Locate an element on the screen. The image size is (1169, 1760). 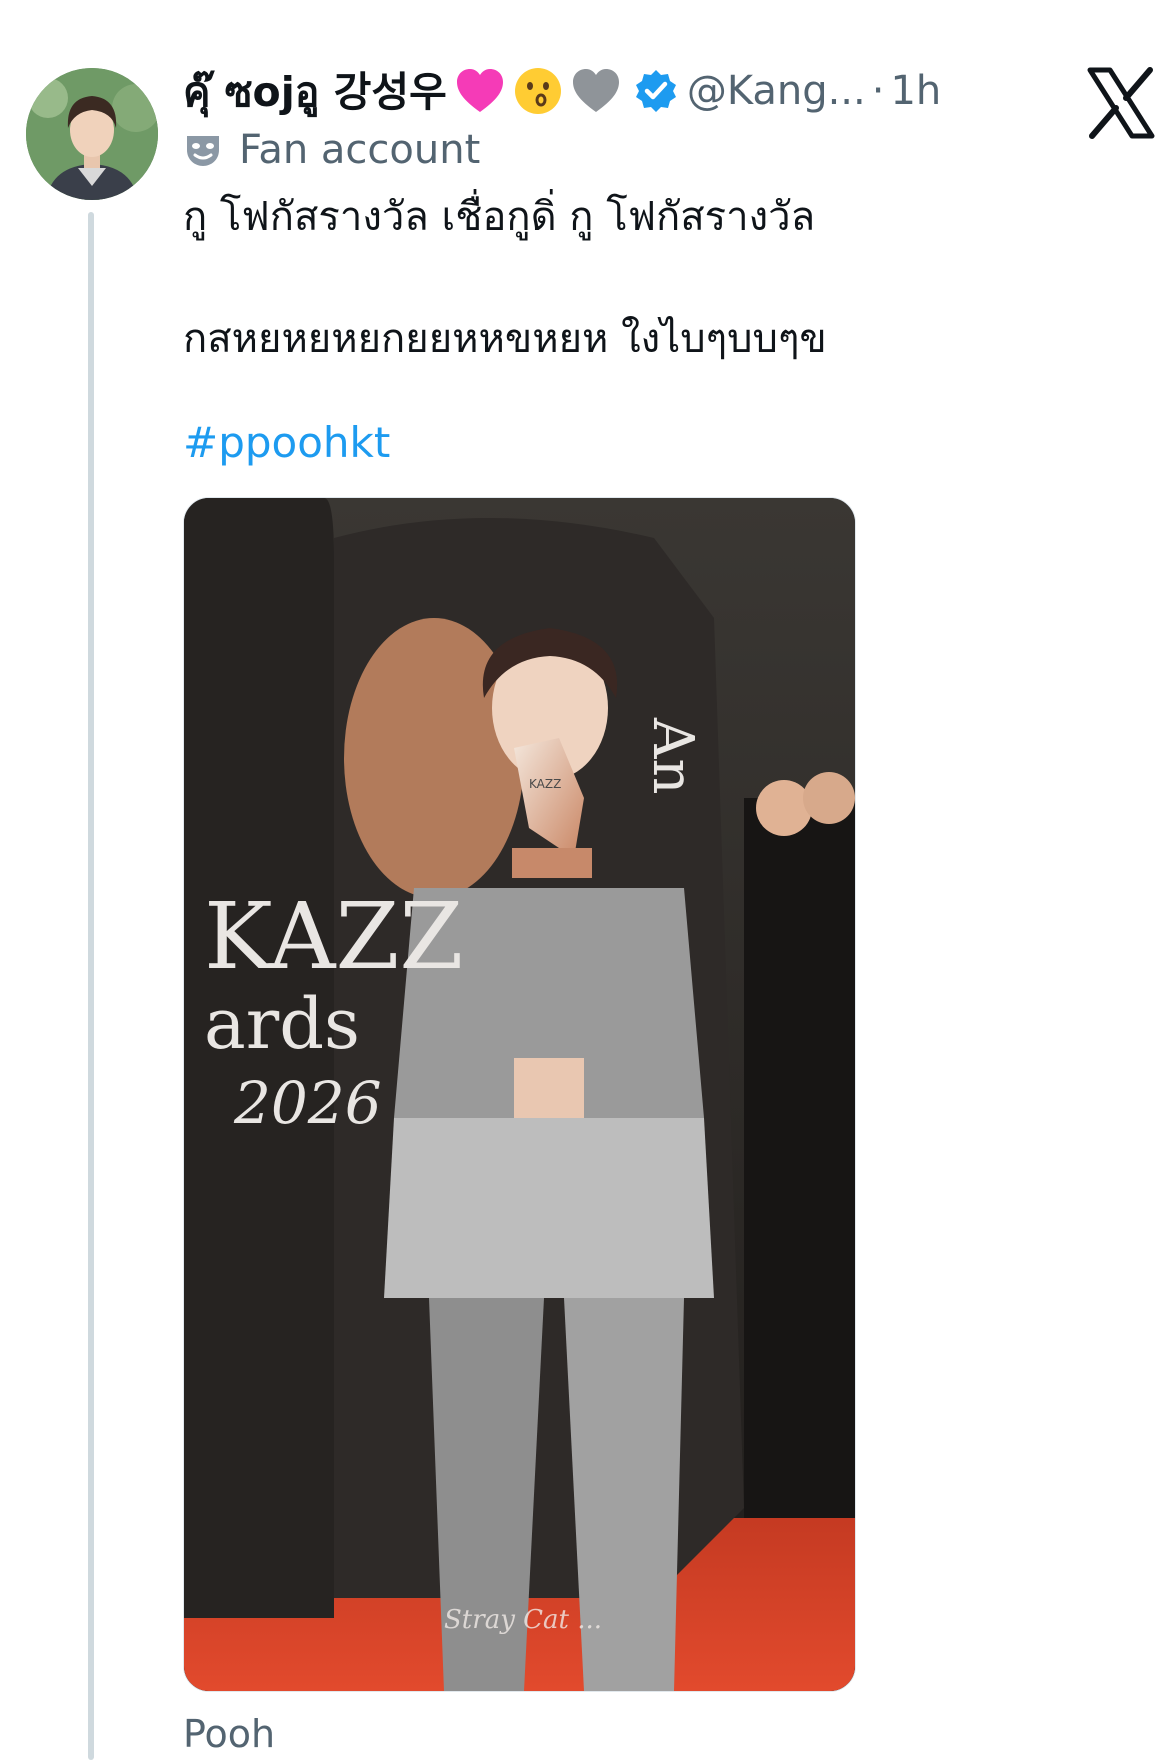
trophy-label: KAZZ is located at coordinates (545, 784).